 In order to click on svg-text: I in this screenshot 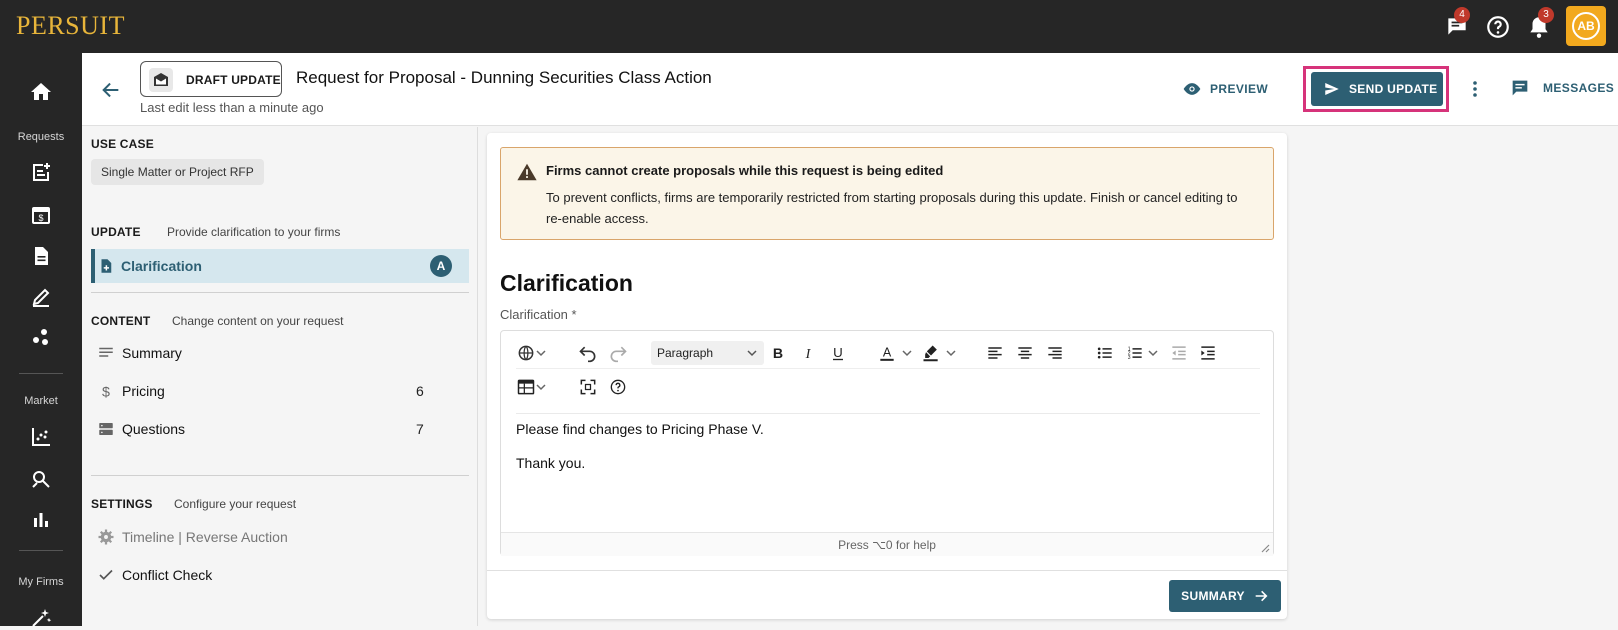, I will do `click(808, 354)`.